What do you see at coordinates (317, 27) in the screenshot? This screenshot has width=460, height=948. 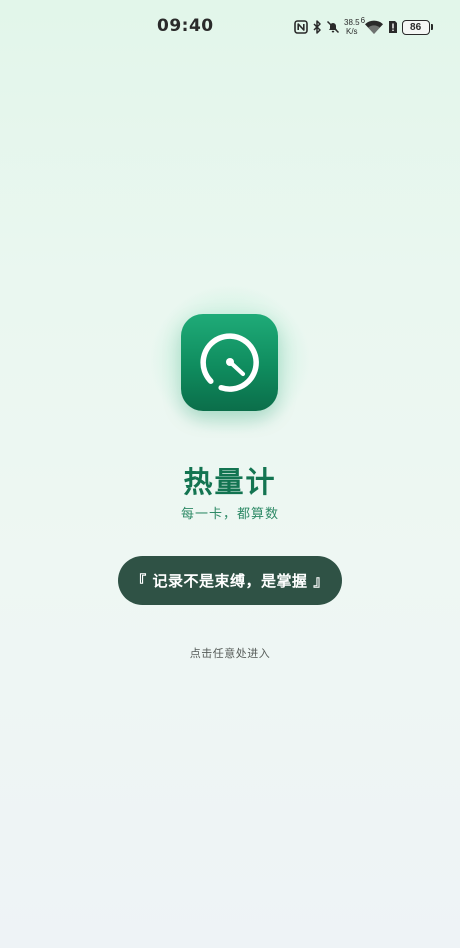 I see `bluetooth-icon` at bounding box center [317, 27].